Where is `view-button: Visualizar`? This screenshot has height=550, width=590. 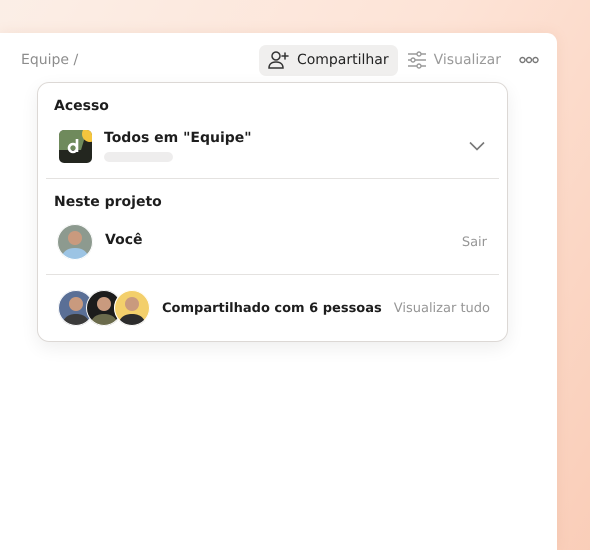
view-button: Visualizar is located at coordinates (454, 60).